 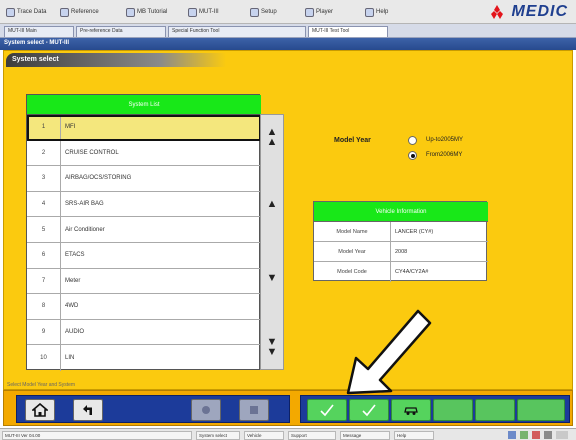 I want to click on home-button, so click(x=40, y=410).